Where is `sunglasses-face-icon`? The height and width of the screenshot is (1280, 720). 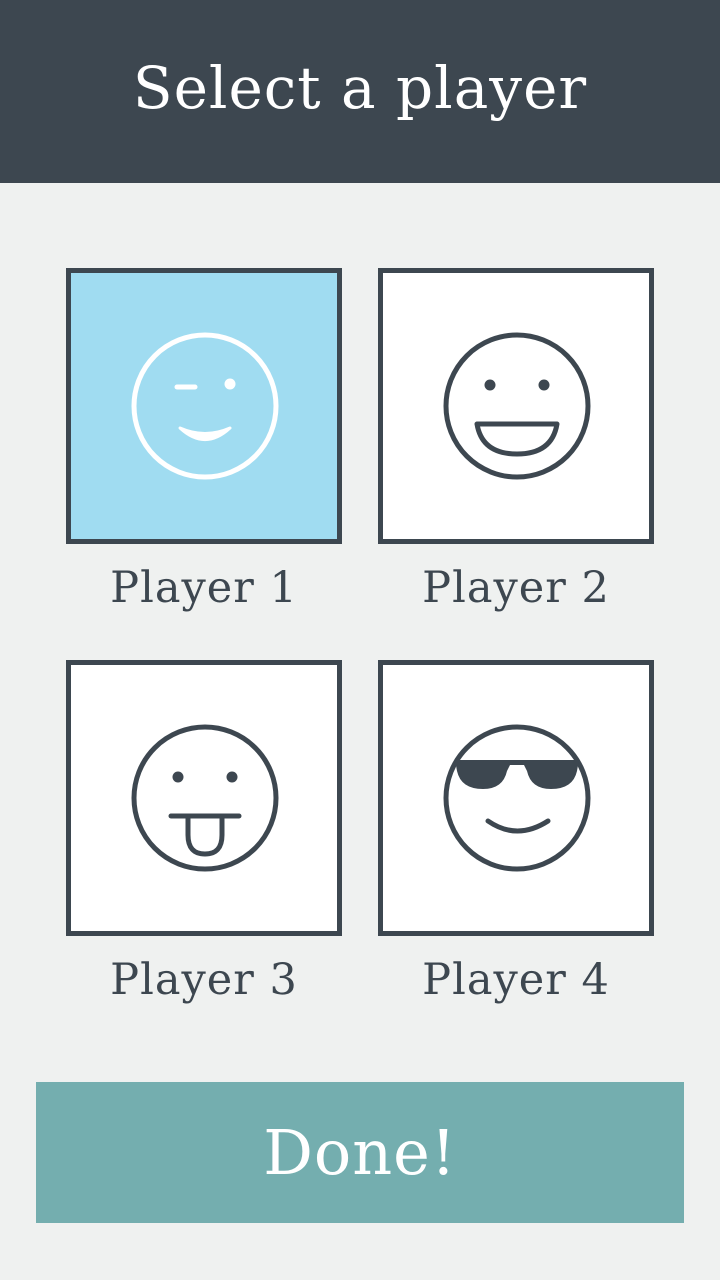 sunglasses-face-icon is located at coordinates (517, 798).